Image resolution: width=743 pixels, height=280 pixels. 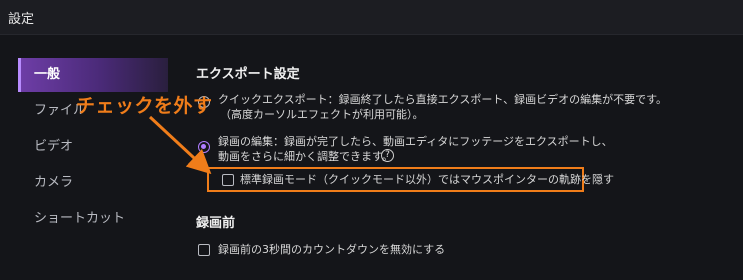 I want to click on sidebar-item-shortcut: ショートカット, so click(x=93, y=219).